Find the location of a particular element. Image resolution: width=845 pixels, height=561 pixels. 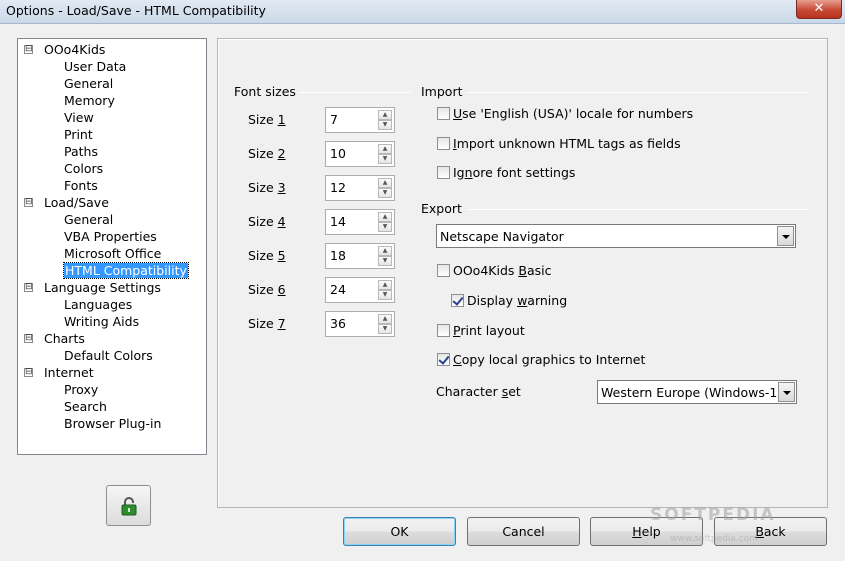

tree-item: OOo4Kids is located at coordinates (74, 49).